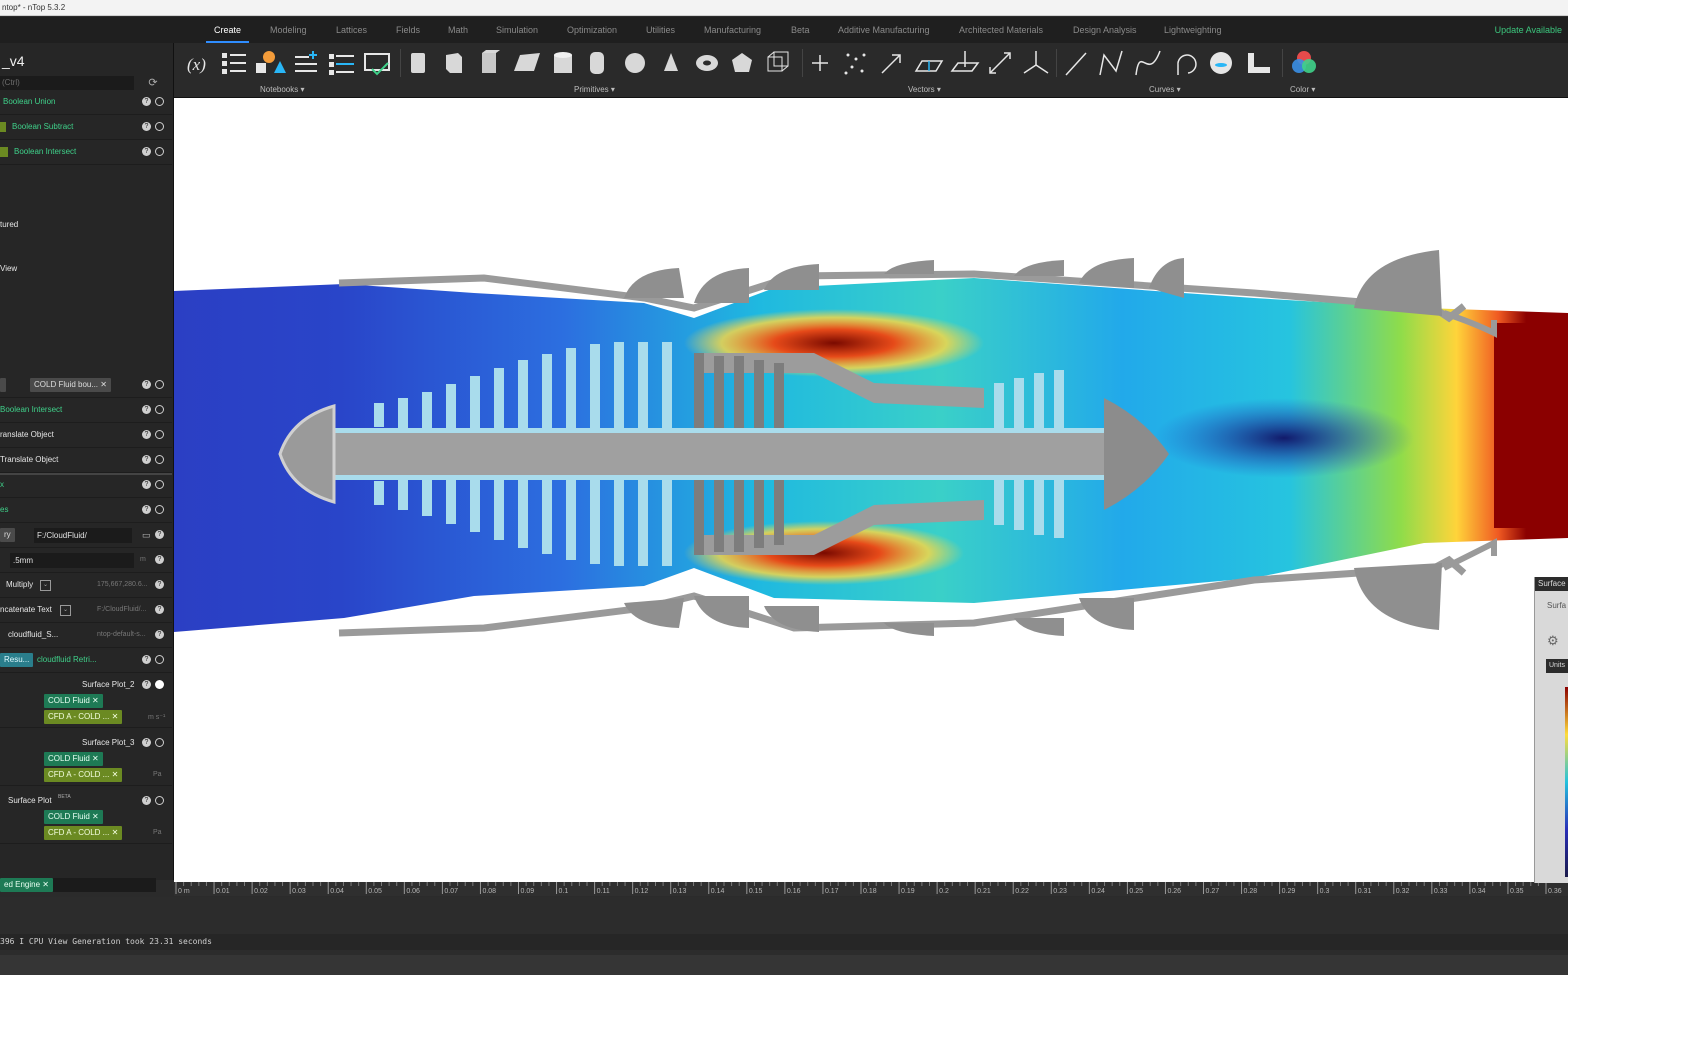 The height and width of the screenshot is (1057, 1704). I want to click on point-cloud-icon, so click(855, 64).